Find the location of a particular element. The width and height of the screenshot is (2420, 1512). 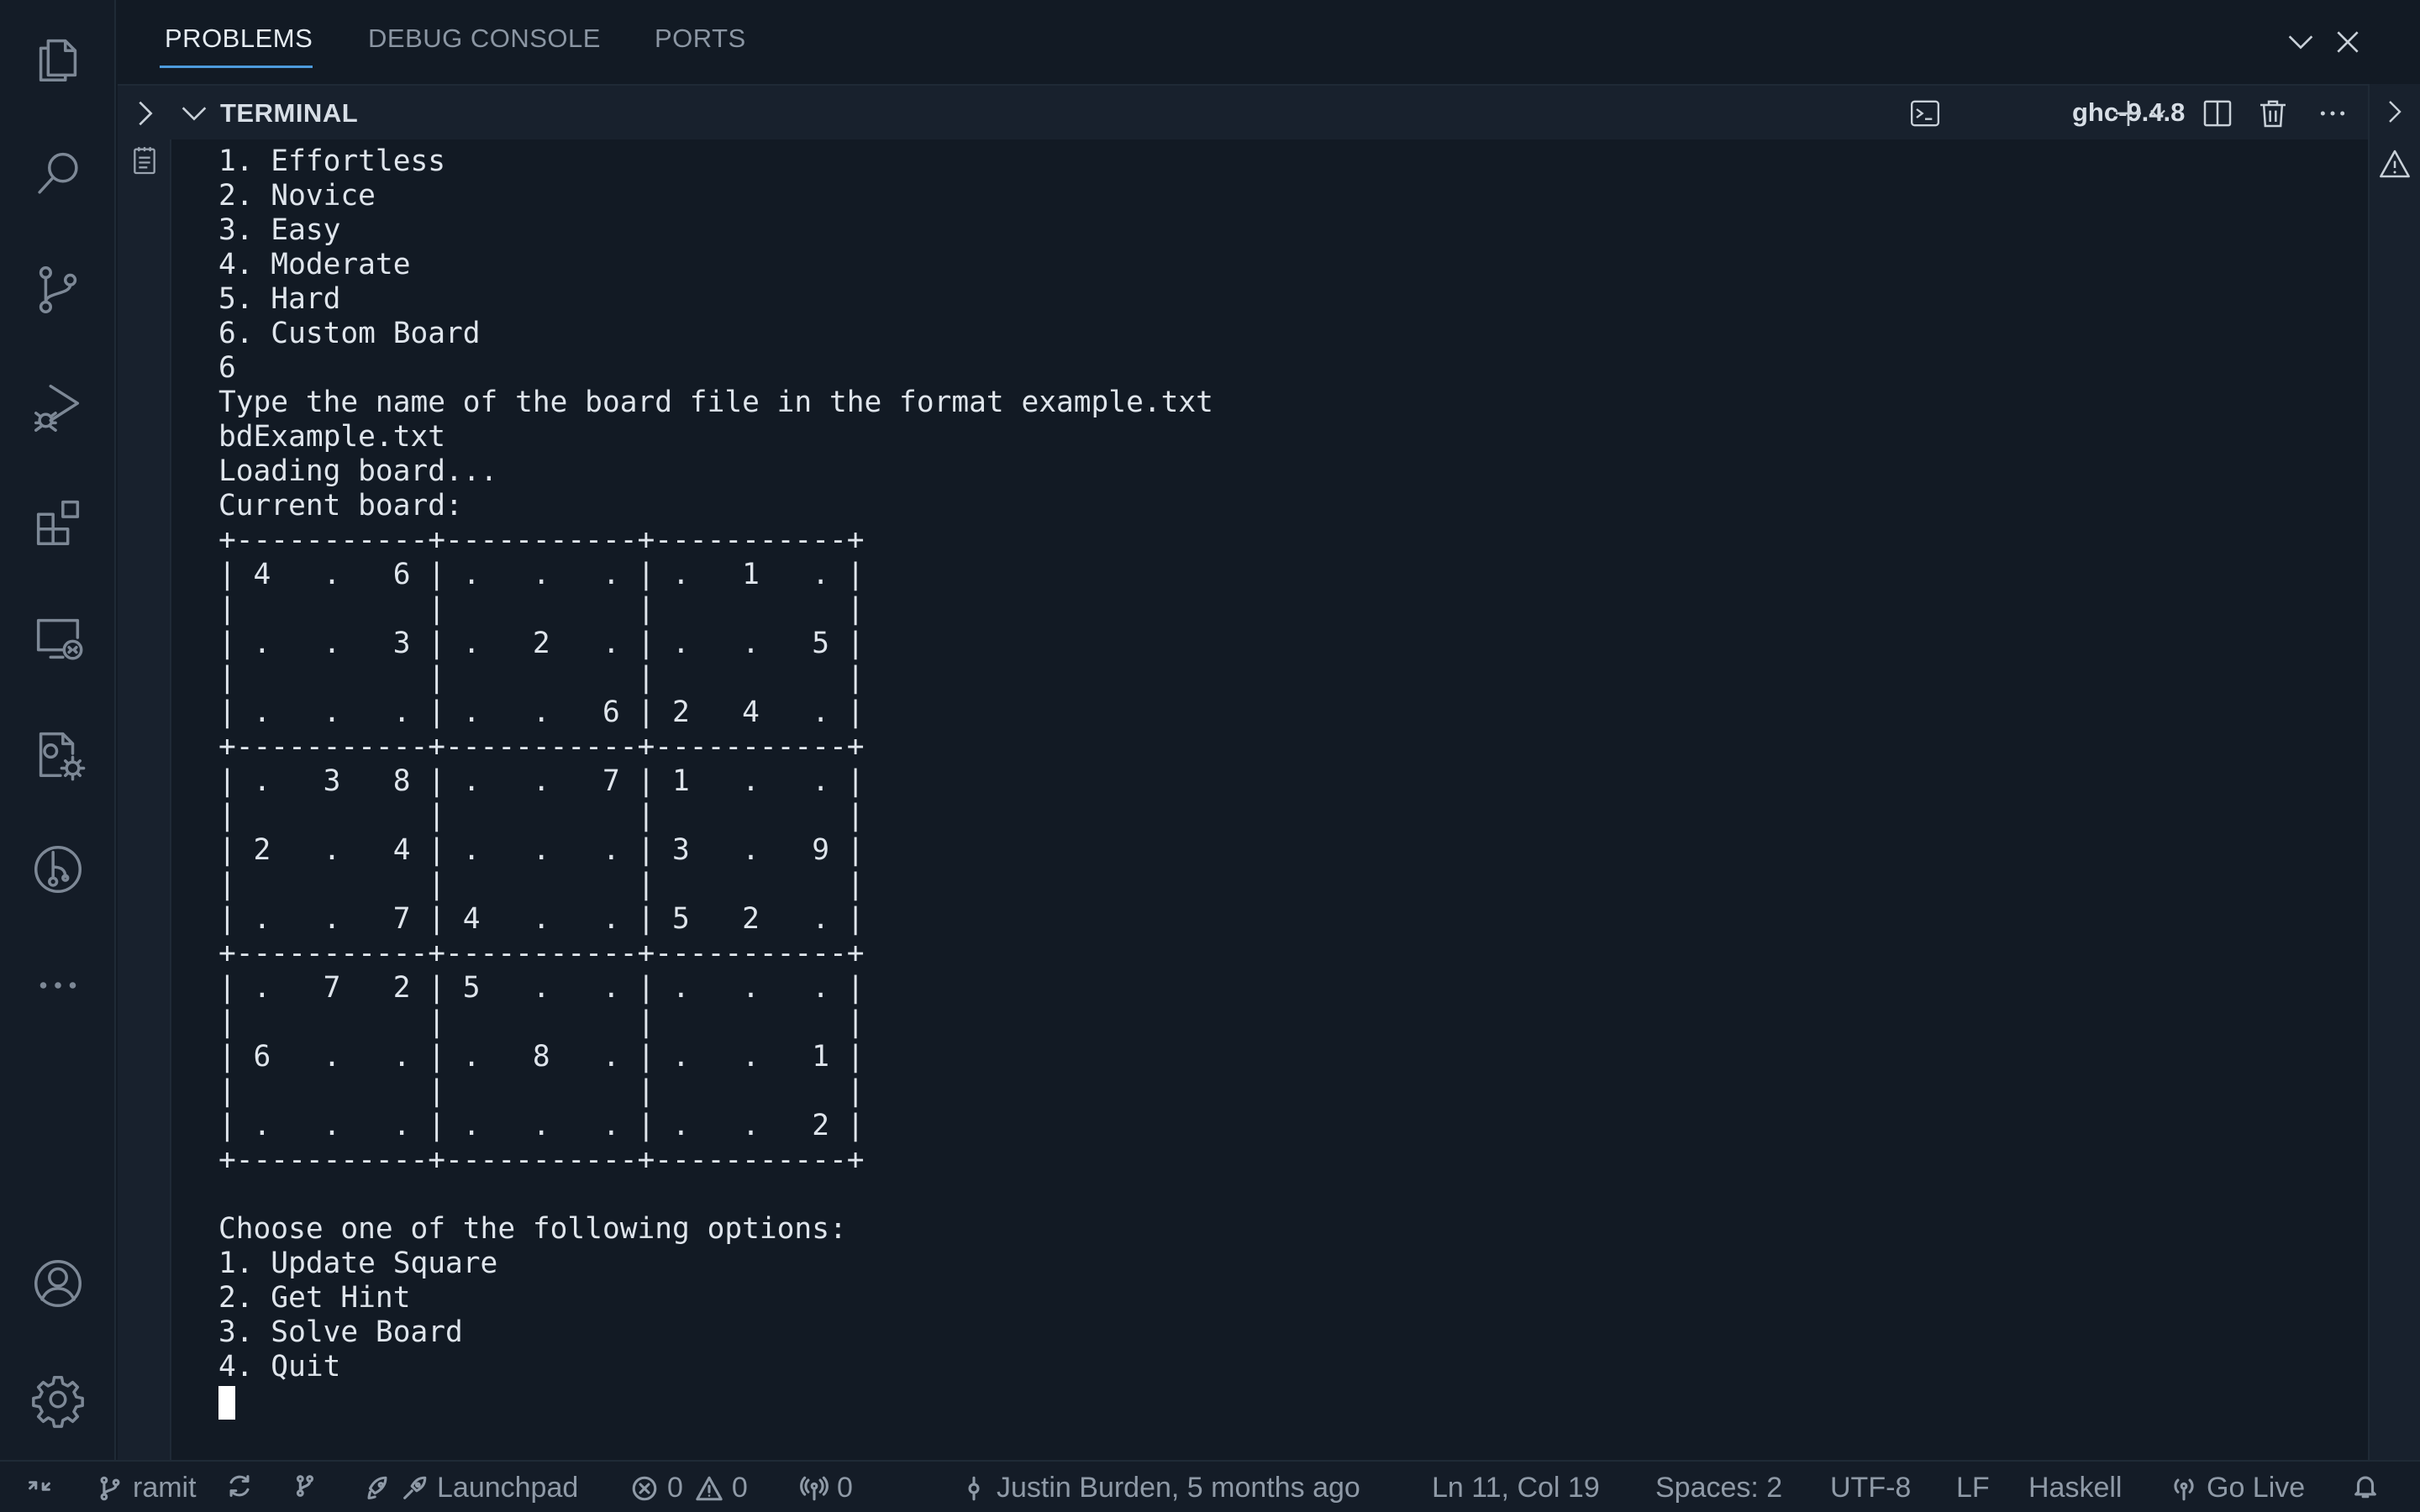

terminal-line: | . . . | . . . | . . 2 | is located at coordinates (541, 1125).